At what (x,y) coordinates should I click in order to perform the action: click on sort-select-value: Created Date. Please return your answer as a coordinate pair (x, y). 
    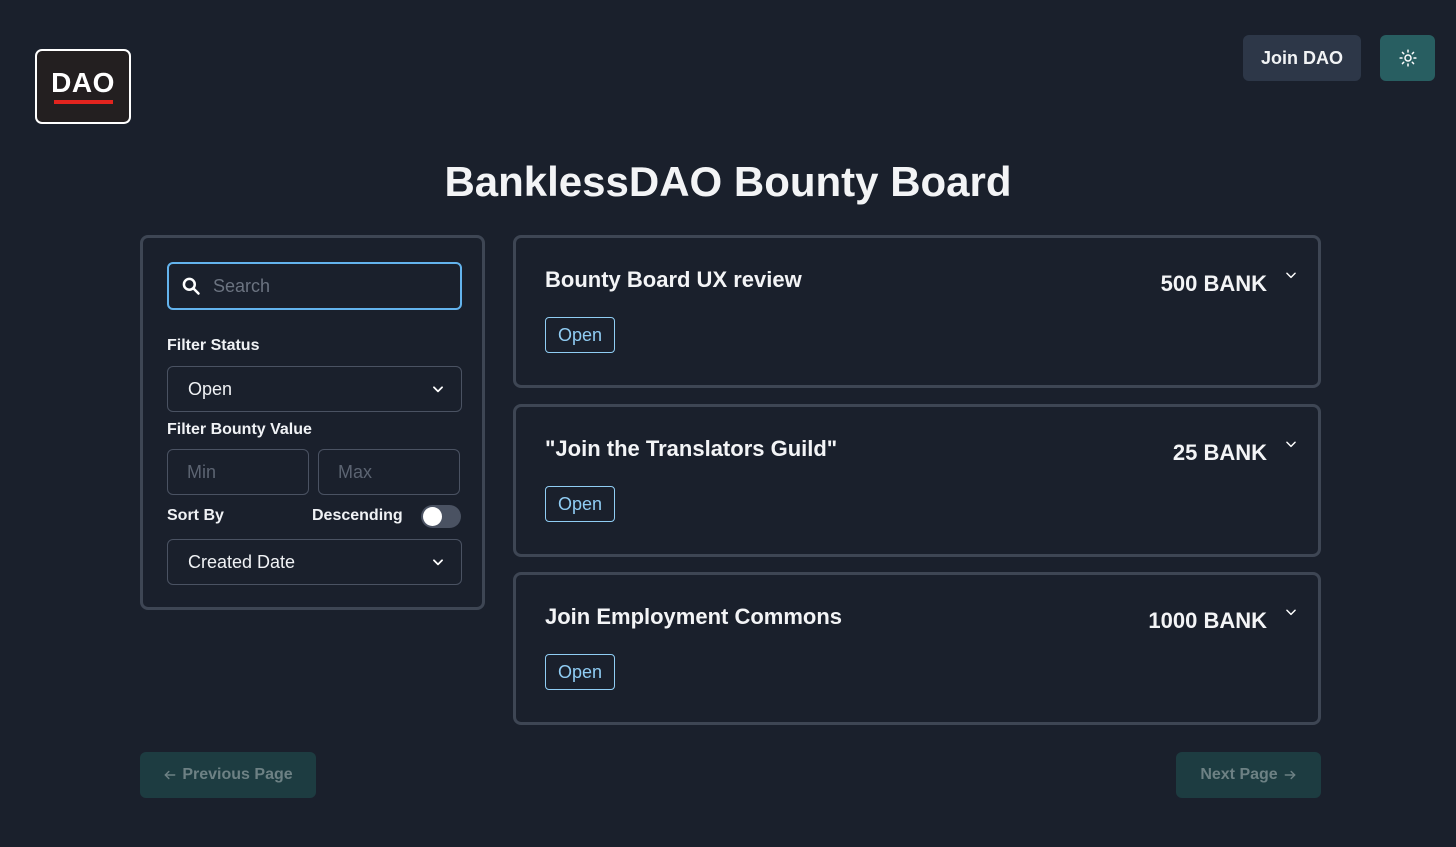
    Looking at the image, I should click on (242, 561).